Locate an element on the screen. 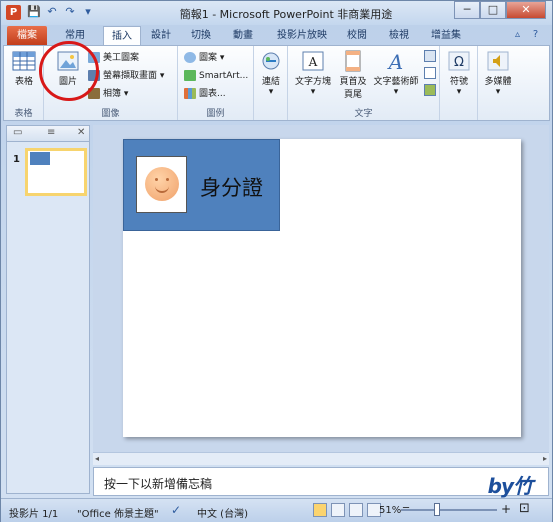 The width and height of the screenshot is (553, 522). notes-pane: 按一下以新增備忘稿 by竹 is located at coordinates (321, 482).